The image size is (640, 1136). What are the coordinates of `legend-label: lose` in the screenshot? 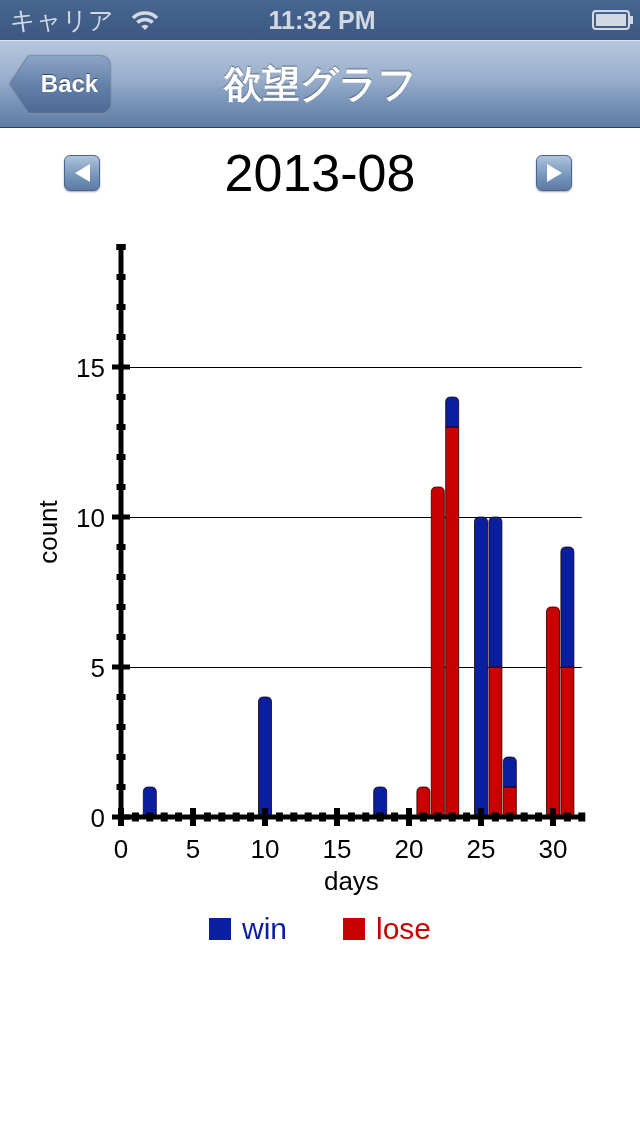 It's located at (404, 929).